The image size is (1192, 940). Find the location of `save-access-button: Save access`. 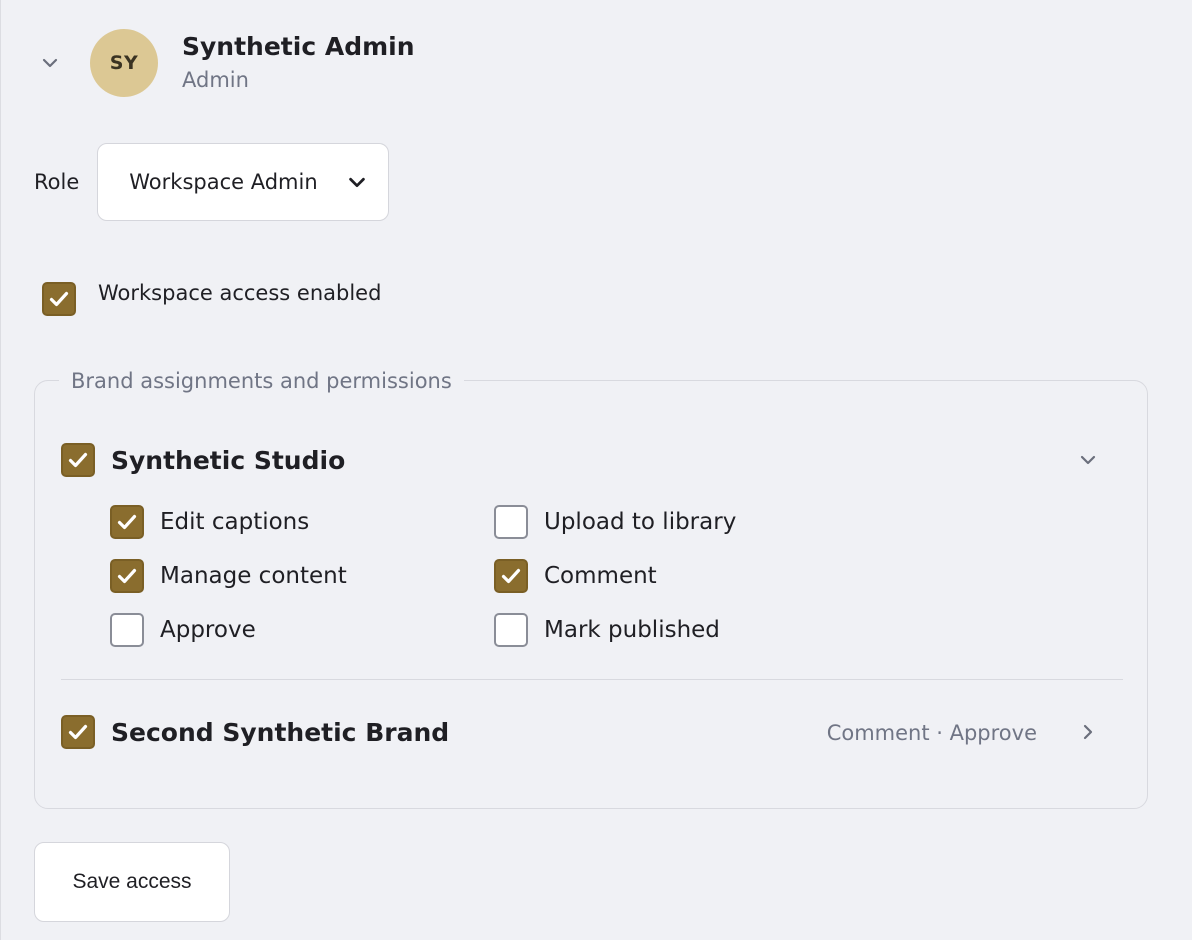

save-access-button: Save access is located at coordinates (132, 882).